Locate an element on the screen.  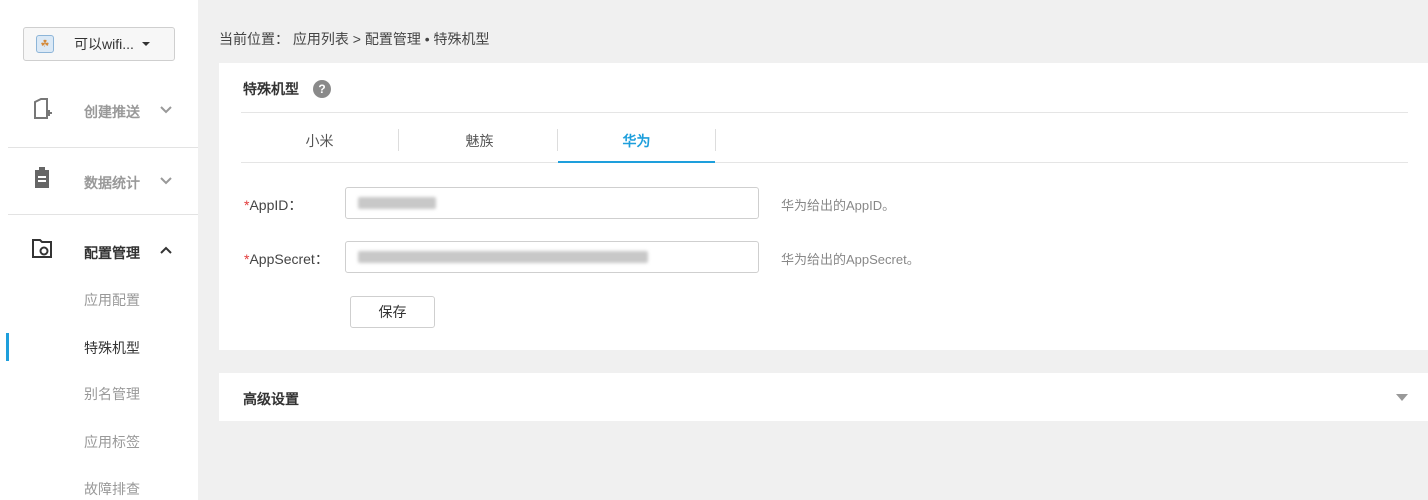
sidebar-item-troubleshoot: 故障排查 is located at coordinates (99, 484).